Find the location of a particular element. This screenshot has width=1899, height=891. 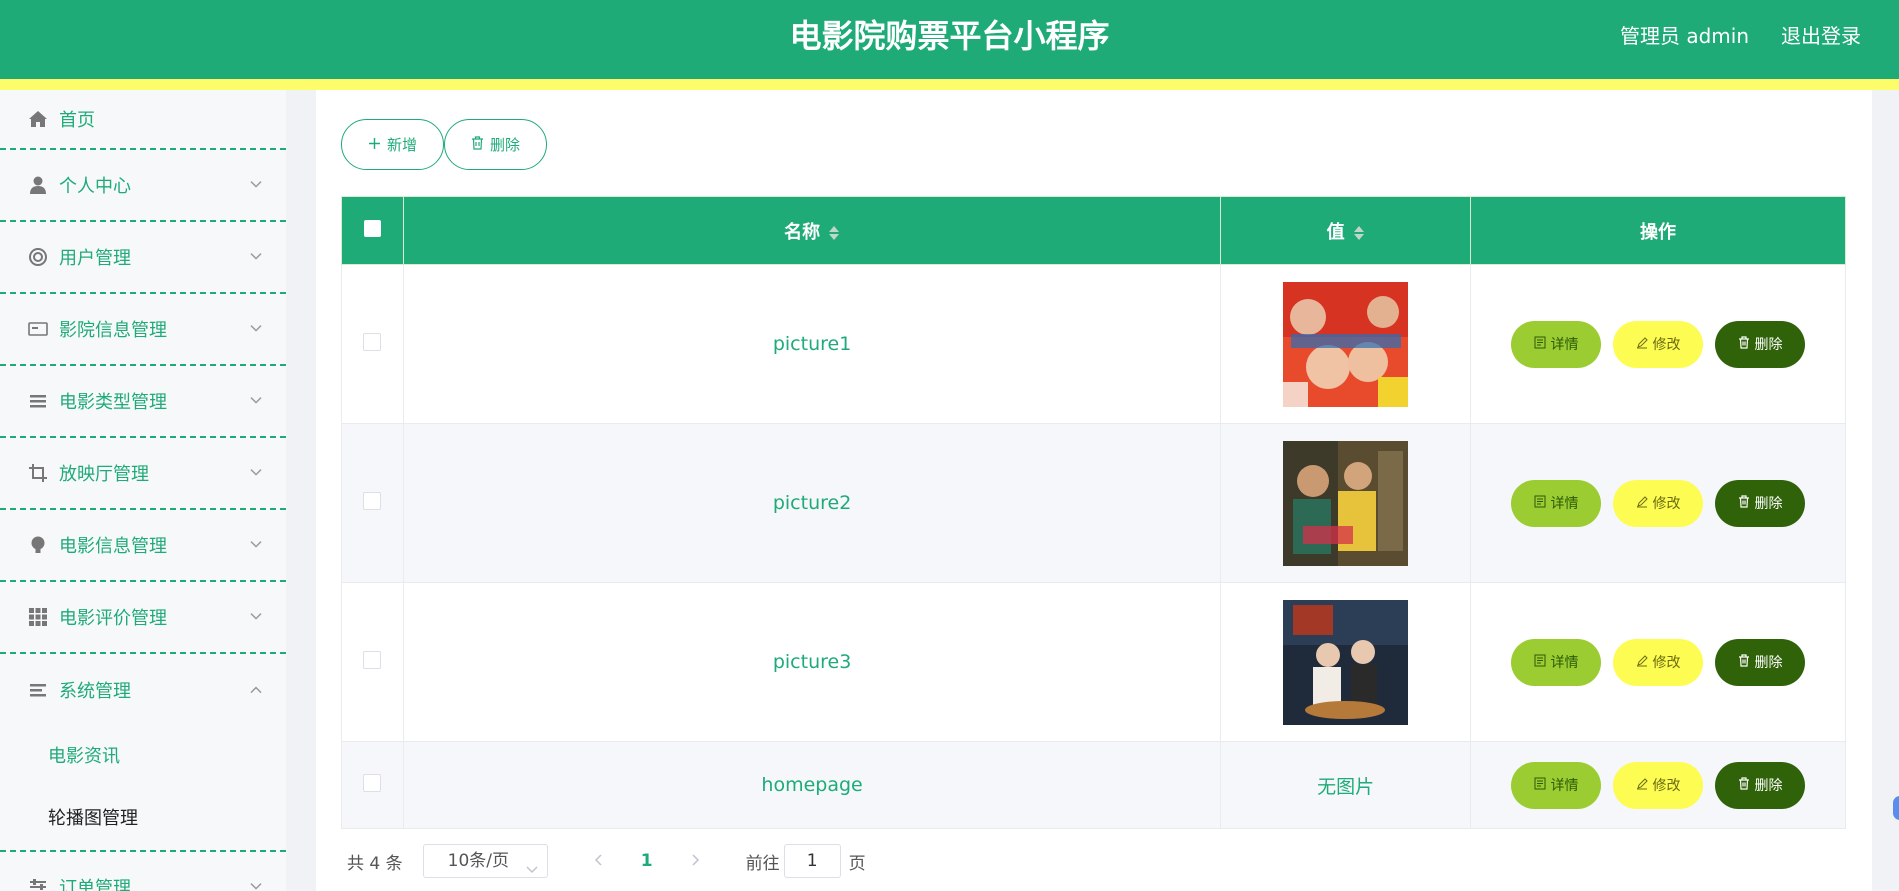

sidebar-item-movie-types: 电影类型管理 is located at coordinates (143, 402).